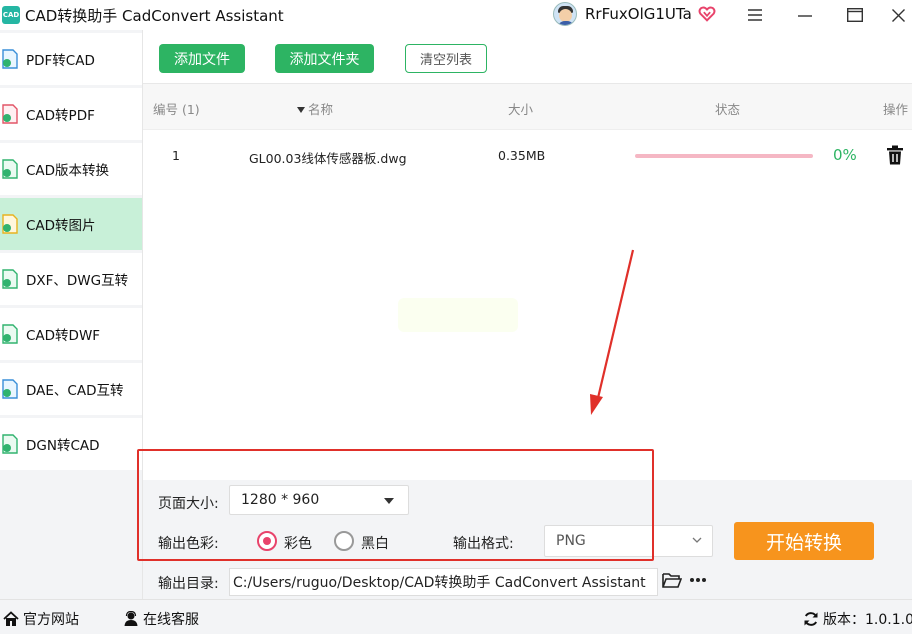 The width and height of the screenshot is (912, 634). I want to click on page-size-select: 1280 * 960, so click(319, 500).